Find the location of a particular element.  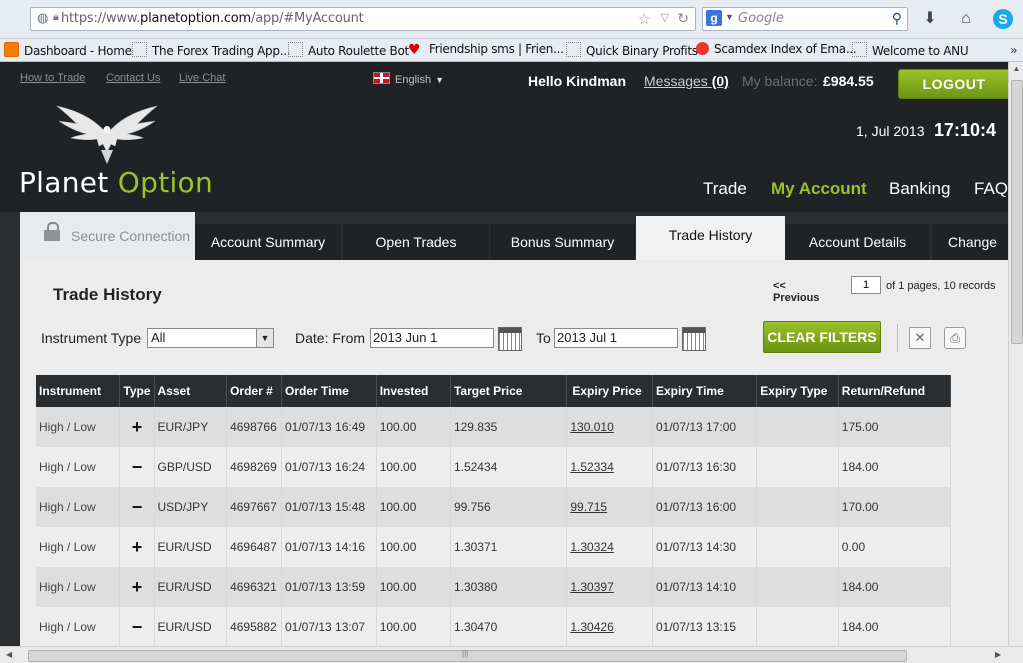

dropdown-arrow-icon: ▼ is located at coordinates (264, 338).